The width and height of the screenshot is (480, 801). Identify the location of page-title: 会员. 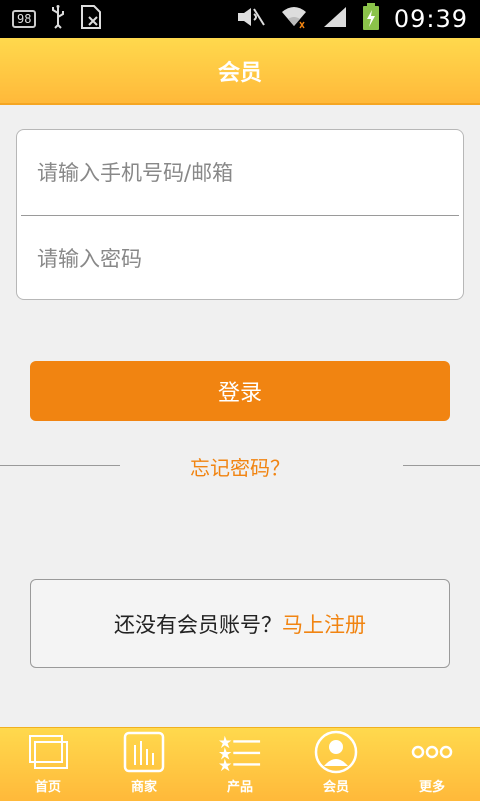
(239, 73).